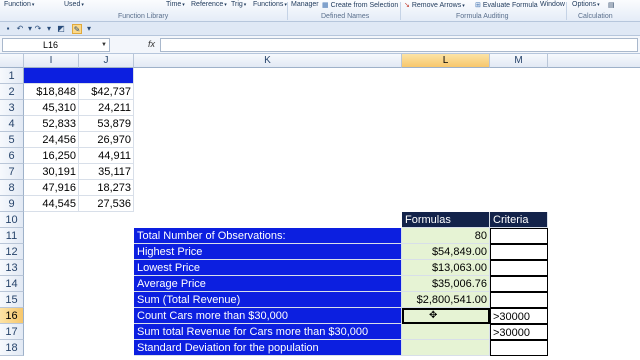  I want to click on column-header-j: J, so click(106, 61).